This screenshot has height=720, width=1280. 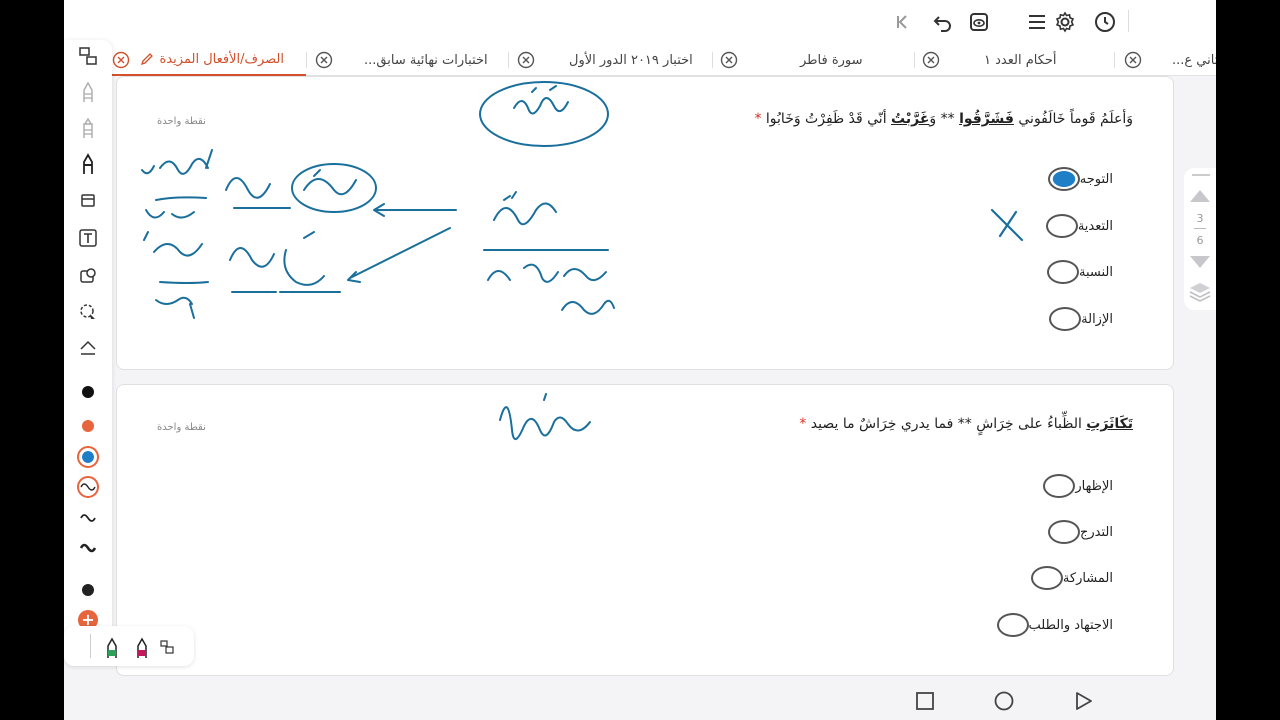 What do you see at coordinates (146, 59) in the screenshot?
I see `edit-icon` at bounding box center [146, 59].